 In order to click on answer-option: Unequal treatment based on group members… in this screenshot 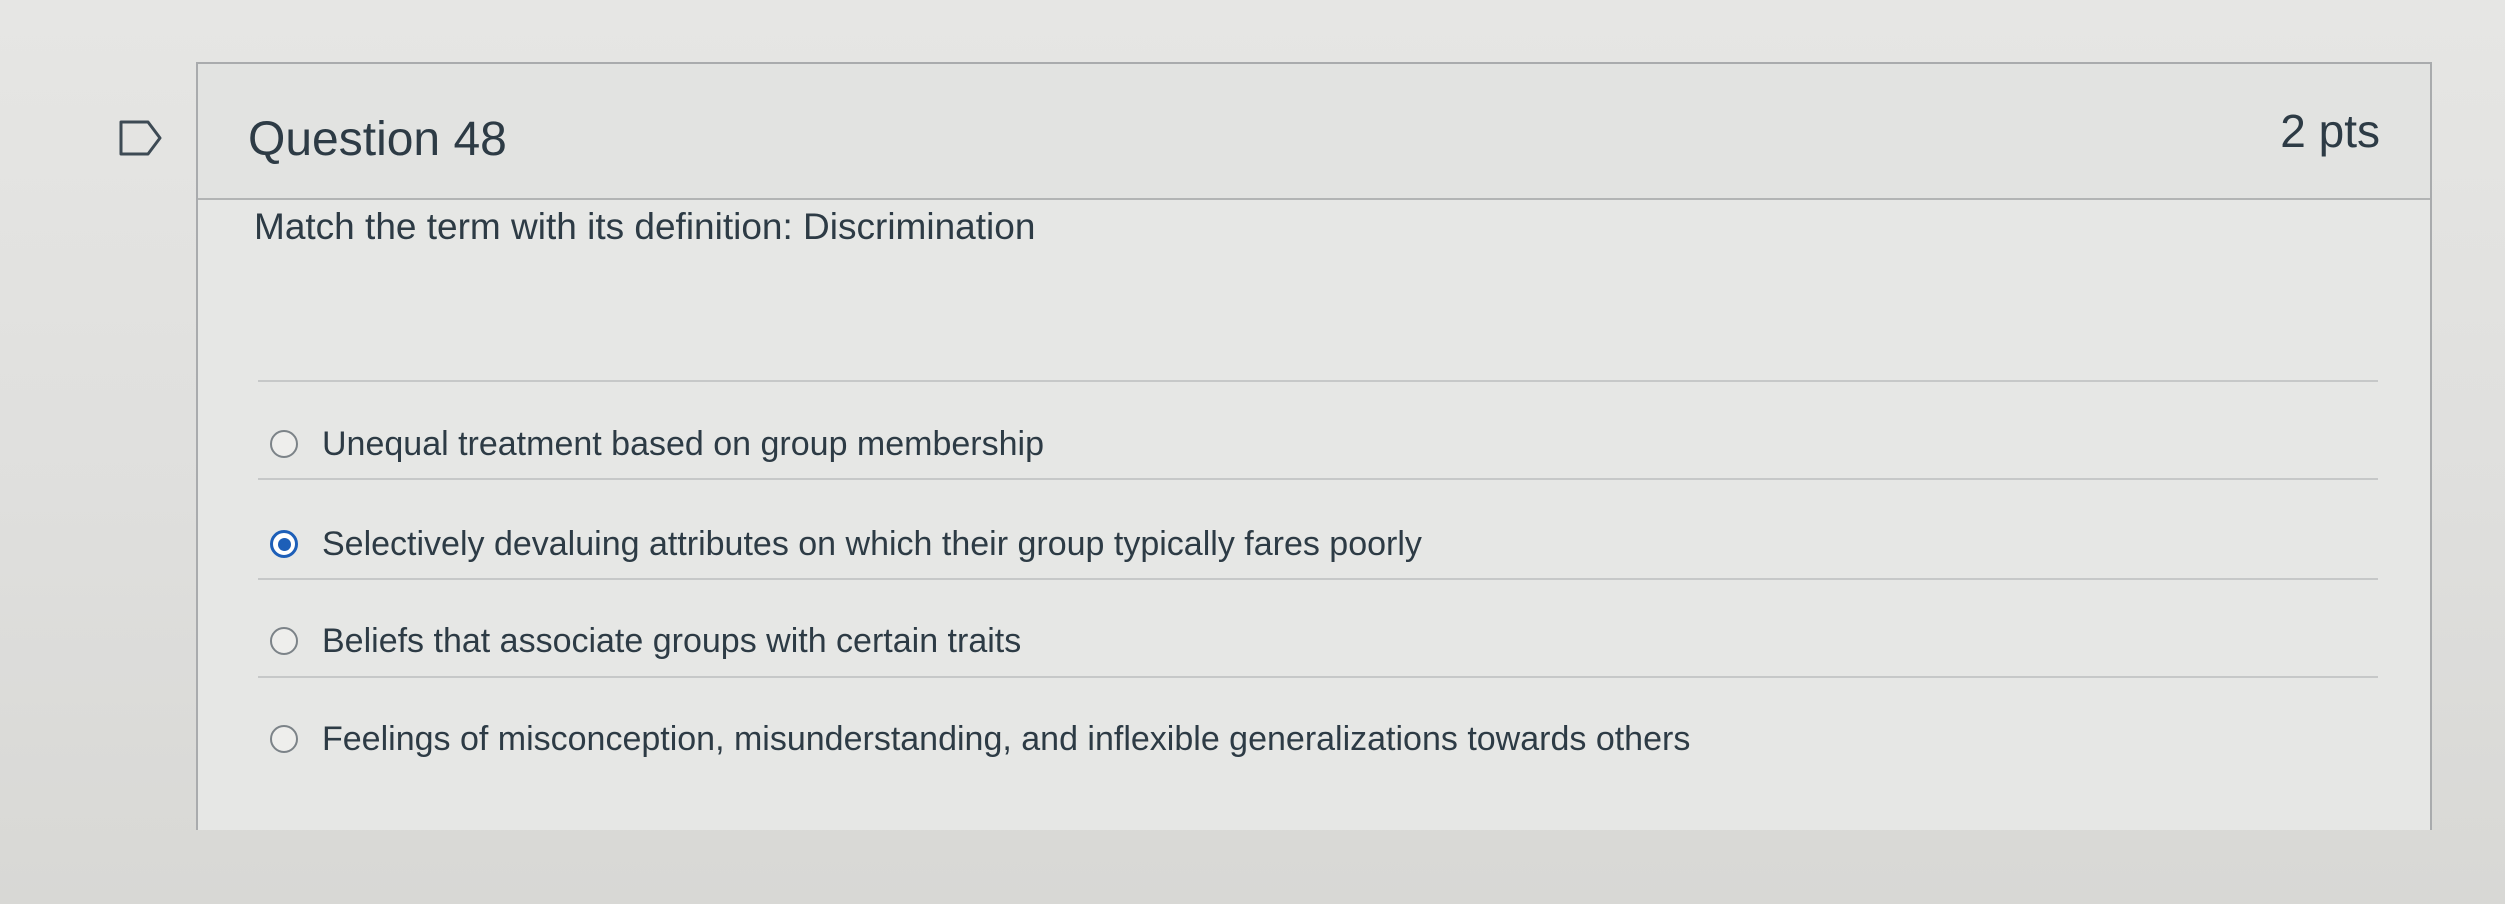, I will do `click(657, 444)`.